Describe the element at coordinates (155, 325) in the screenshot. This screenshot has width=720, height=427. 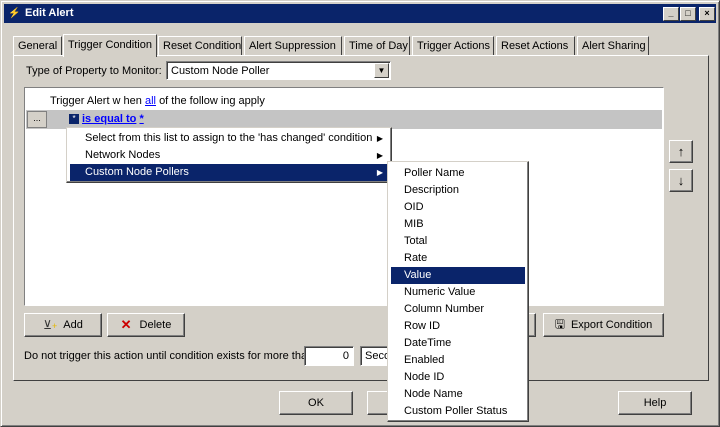
I see `delete-button-label: Delete` at that location.